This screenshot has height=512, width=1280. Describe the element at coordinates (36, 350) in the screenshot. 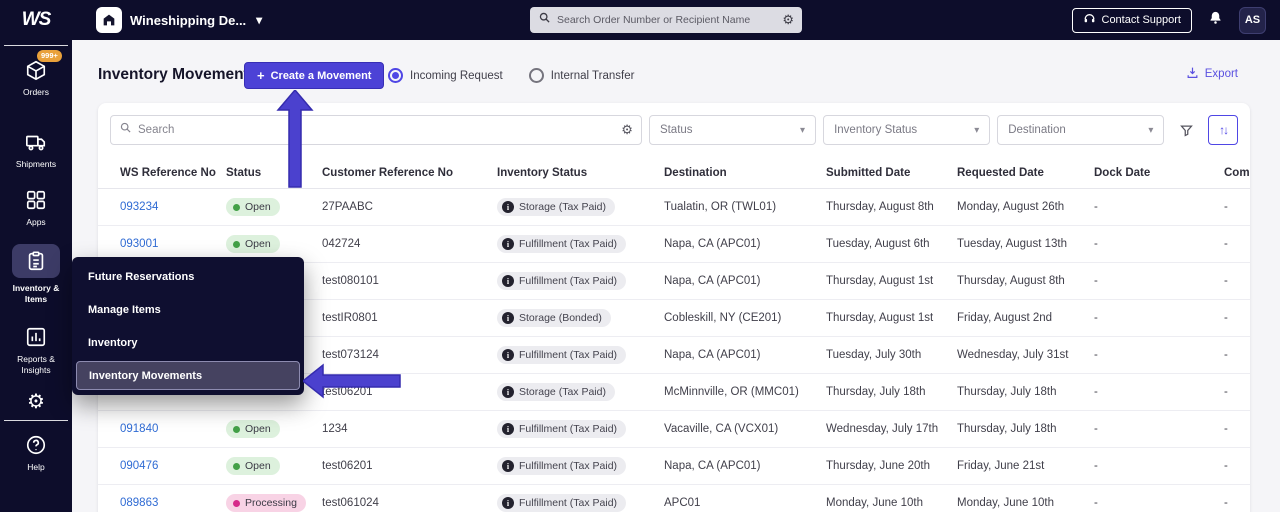

I see `sidebar-item-reports-insights: Reports & Insights` at that location.